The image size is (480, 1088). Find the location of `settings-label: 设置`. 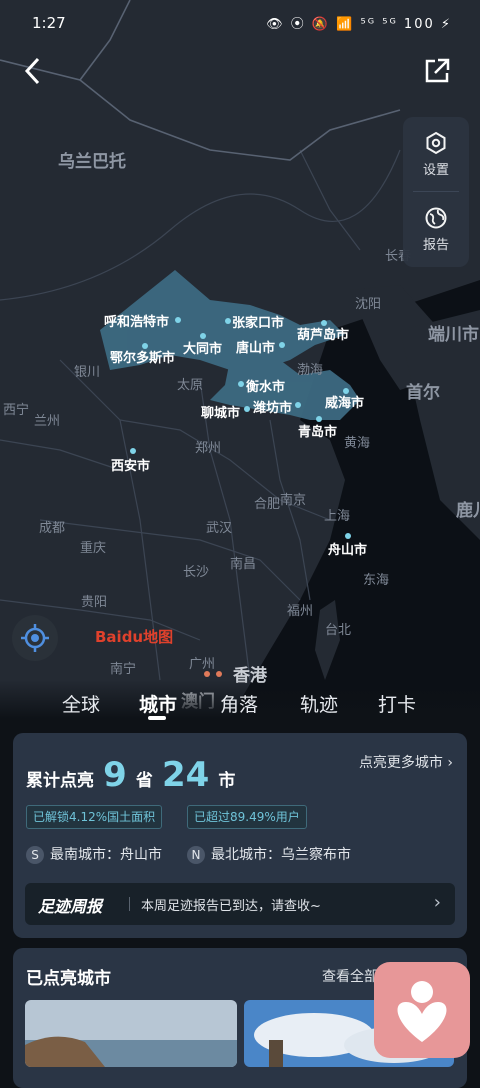

settings-label: 设置 is located at coordinates (435, 170).